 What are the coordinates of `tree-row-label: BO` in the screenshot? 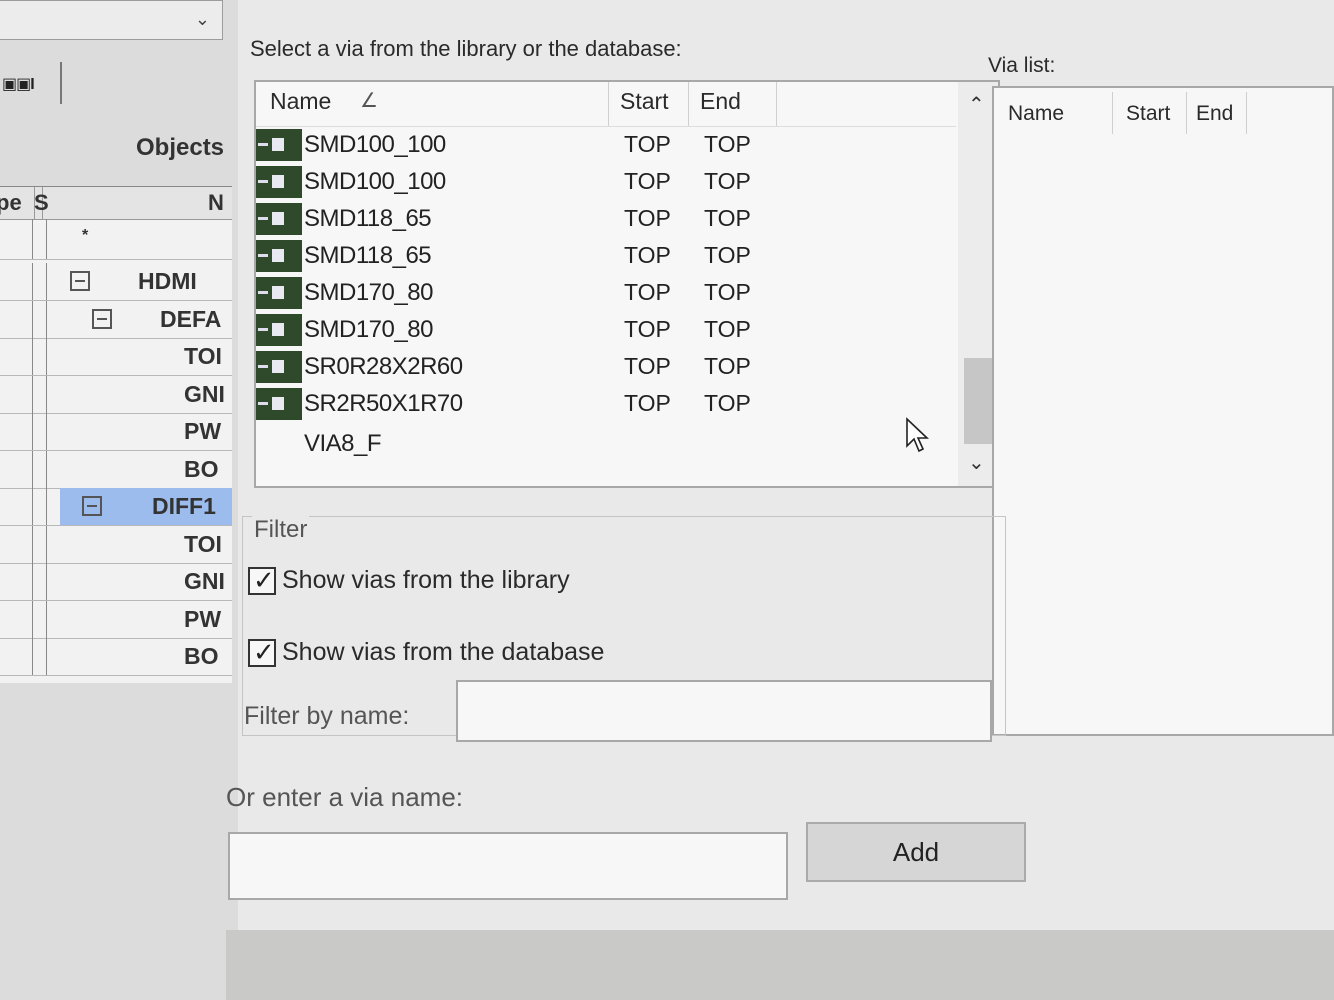 It's located at (201, 656).